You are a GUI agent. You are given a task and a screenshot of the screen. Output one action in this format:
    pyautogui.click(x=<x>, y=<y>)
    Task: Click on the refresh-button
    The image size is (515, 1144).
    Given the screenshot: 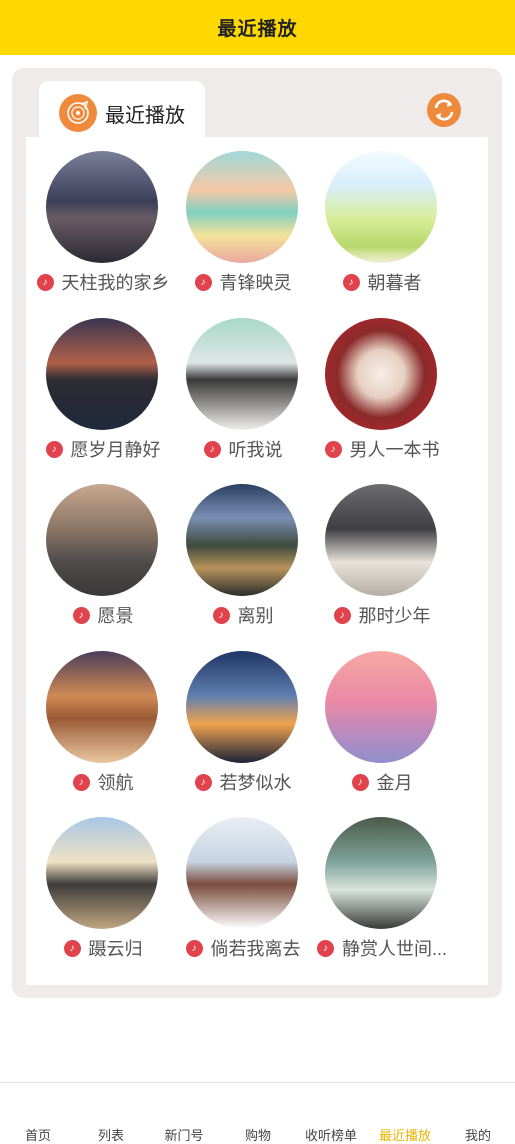 What is the action you would take?
    pyautogui.click(x=444, y=110)
    